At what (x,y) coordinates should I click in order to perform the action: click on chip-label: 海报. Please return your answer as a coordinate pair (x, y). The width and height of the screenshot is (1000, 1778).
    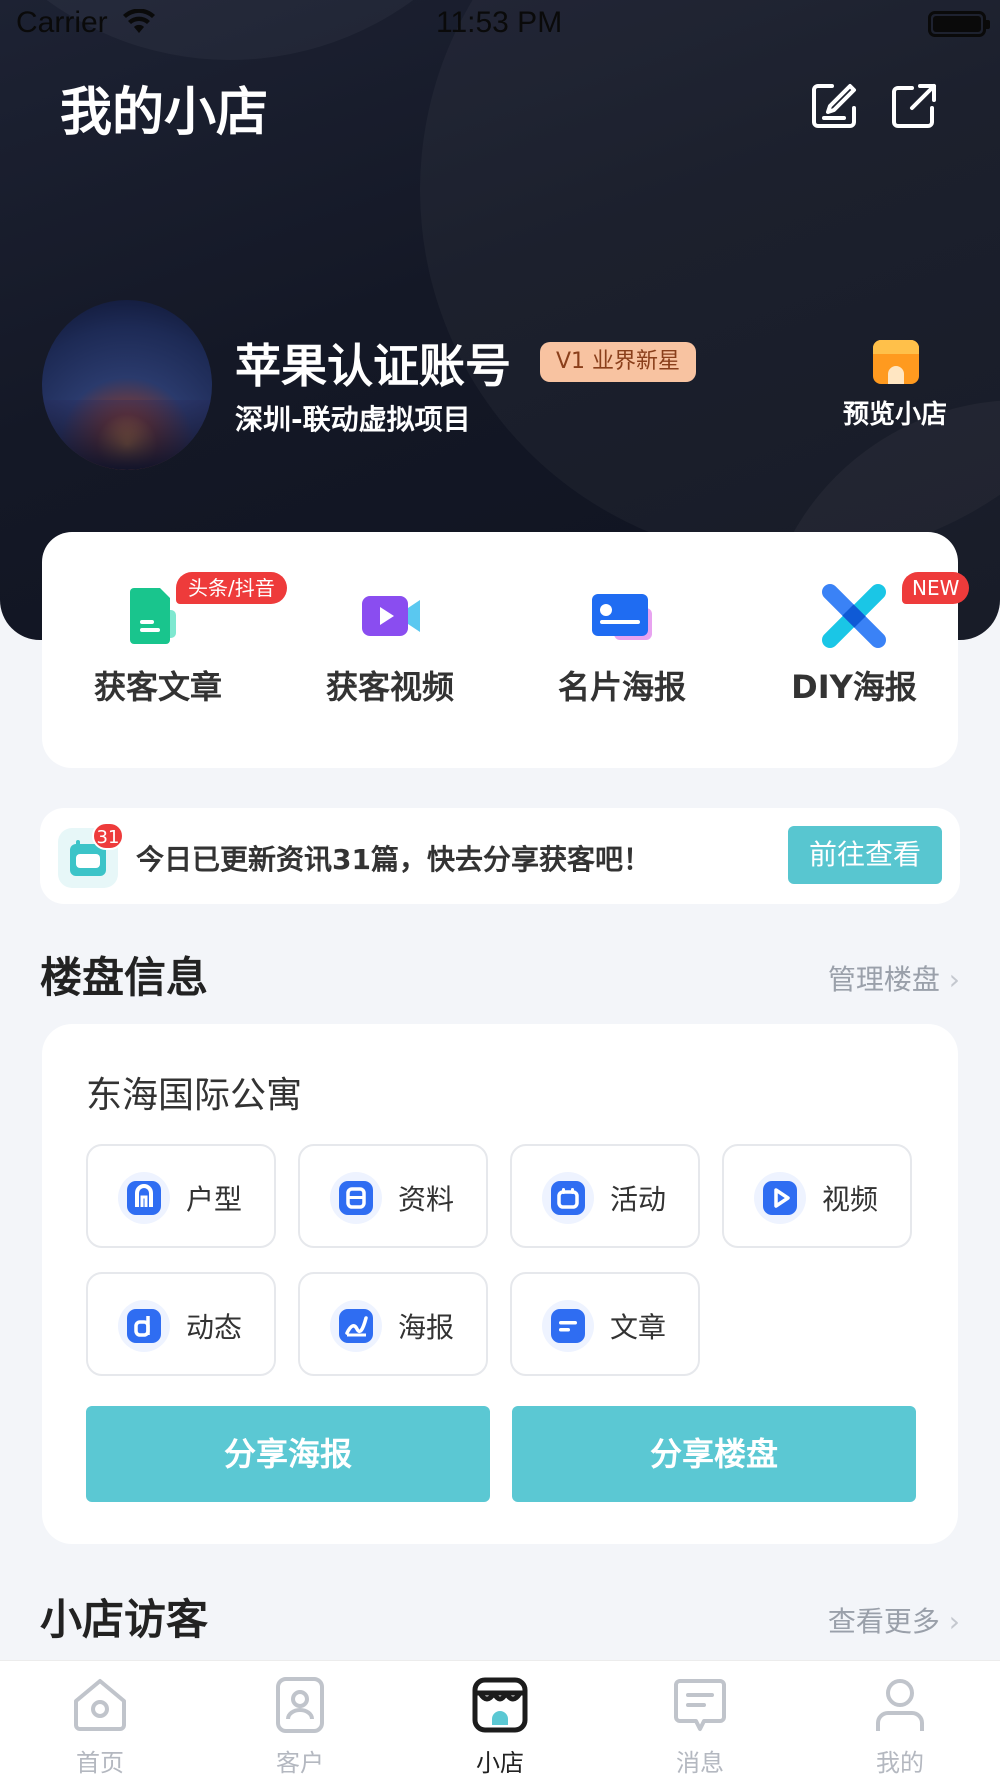
    Looking at the image, I should click on (426, 1327).